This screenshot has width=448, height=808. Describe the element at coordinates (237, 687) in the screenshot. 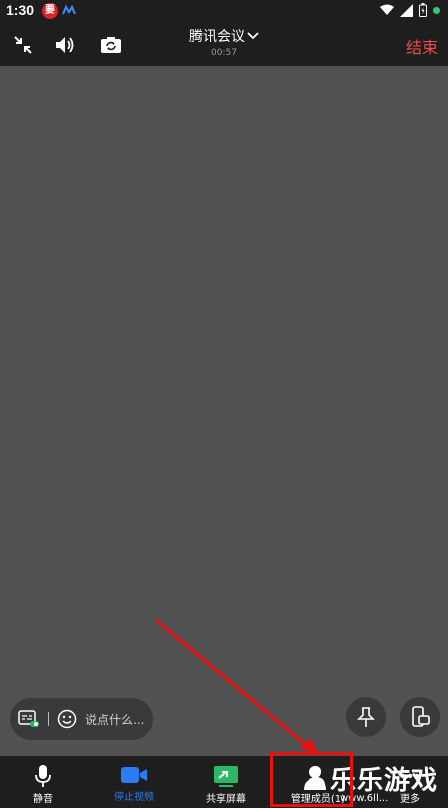

I see `annotation-arrow-icon` at that location.